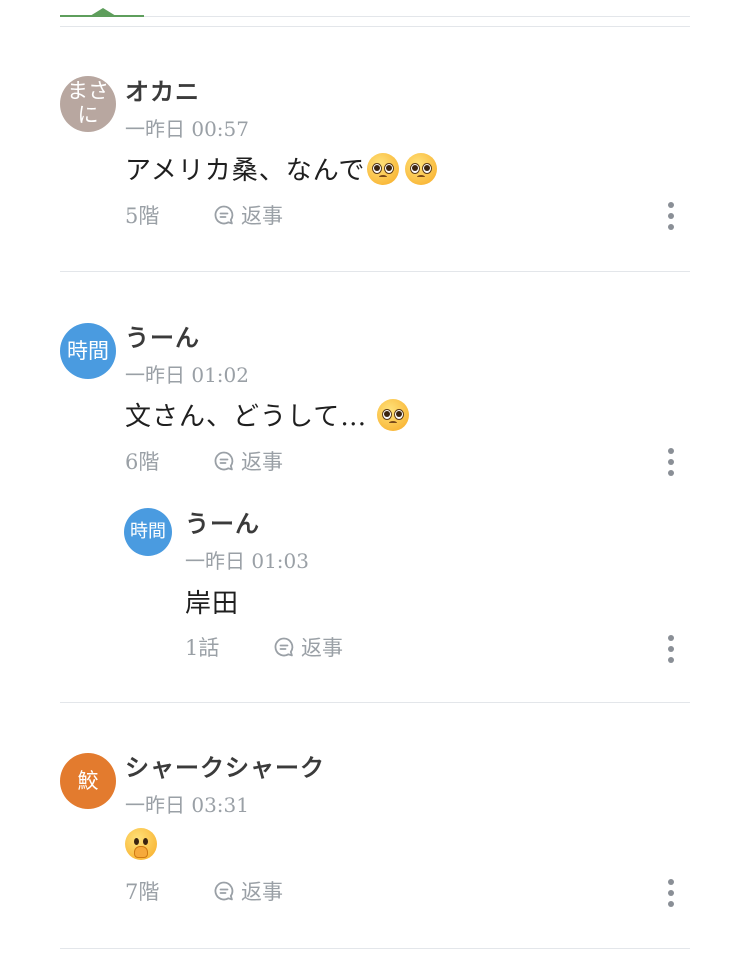  I want to click on comment-author-name: うーん, so click(162, 335).